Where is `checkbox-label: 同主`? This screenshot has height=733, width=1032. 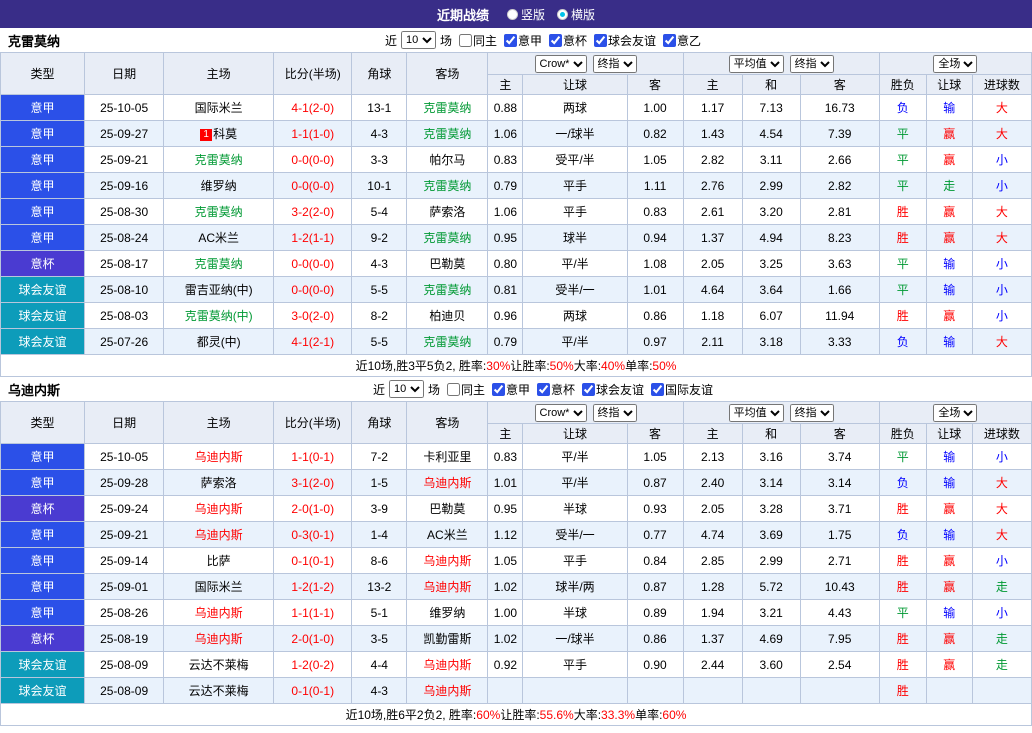 checkbox-label: 同主 is located at coordinates (472, 389).